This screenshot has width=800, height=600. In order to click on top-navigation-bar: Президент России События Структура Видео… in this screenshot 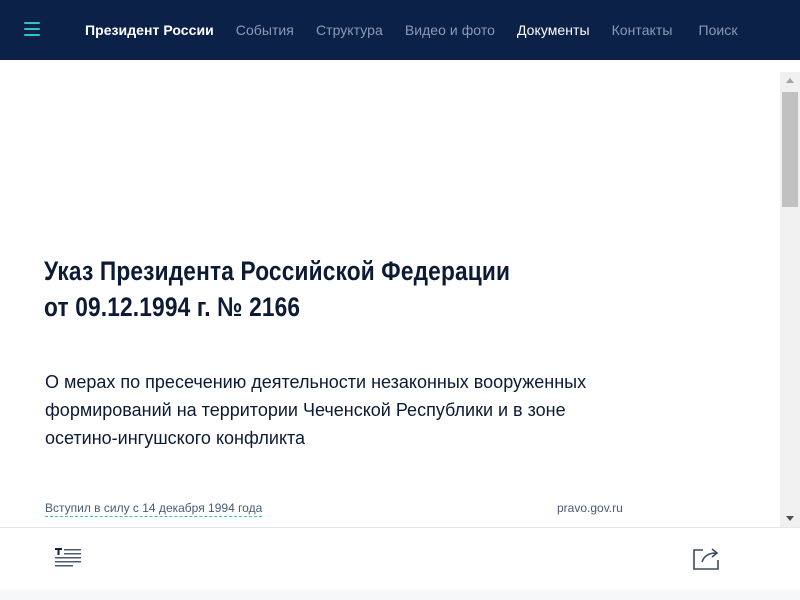, I will do `click(400, 30)`.